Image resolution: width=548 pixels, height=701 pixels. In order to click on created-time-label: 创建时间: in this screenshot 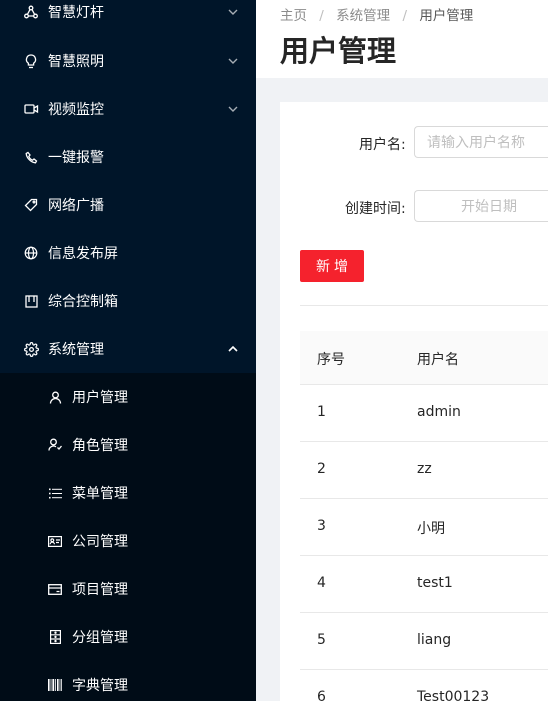, I will do `click(375, 209)`.